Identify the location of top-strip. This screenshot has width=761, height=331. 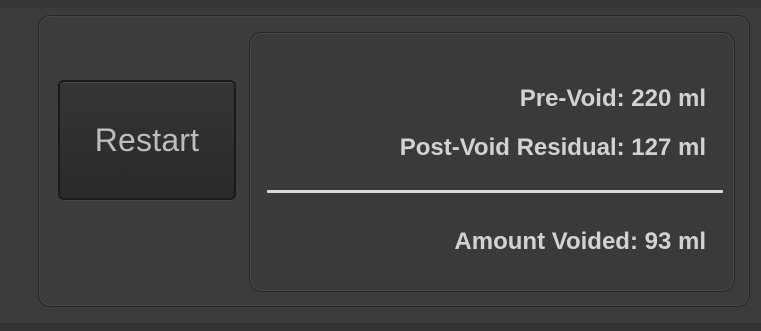
(380, 4).